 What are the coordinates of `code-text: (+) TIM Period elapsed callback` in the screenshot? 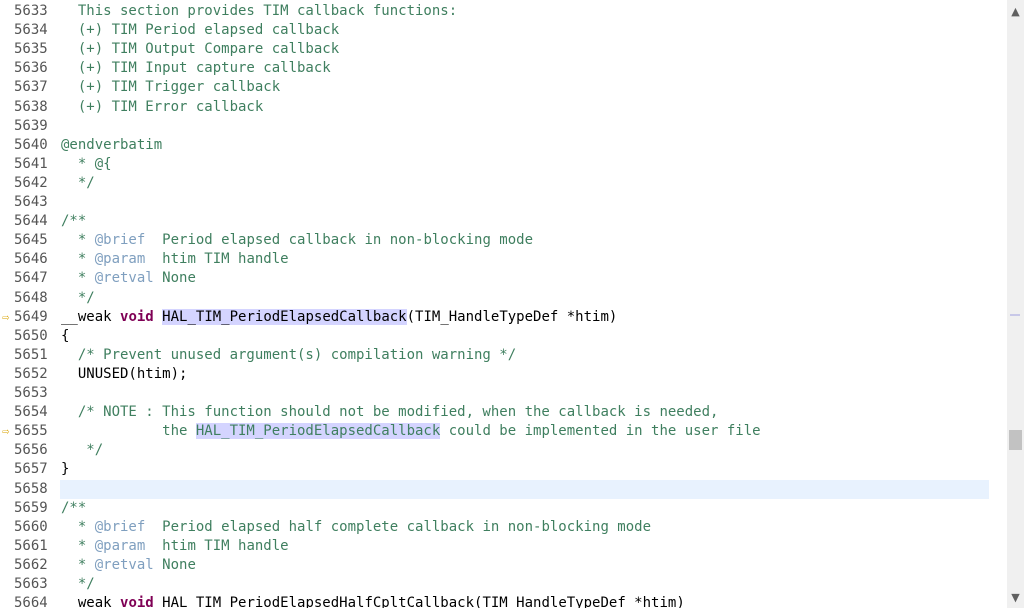 It's located at (200, 30).